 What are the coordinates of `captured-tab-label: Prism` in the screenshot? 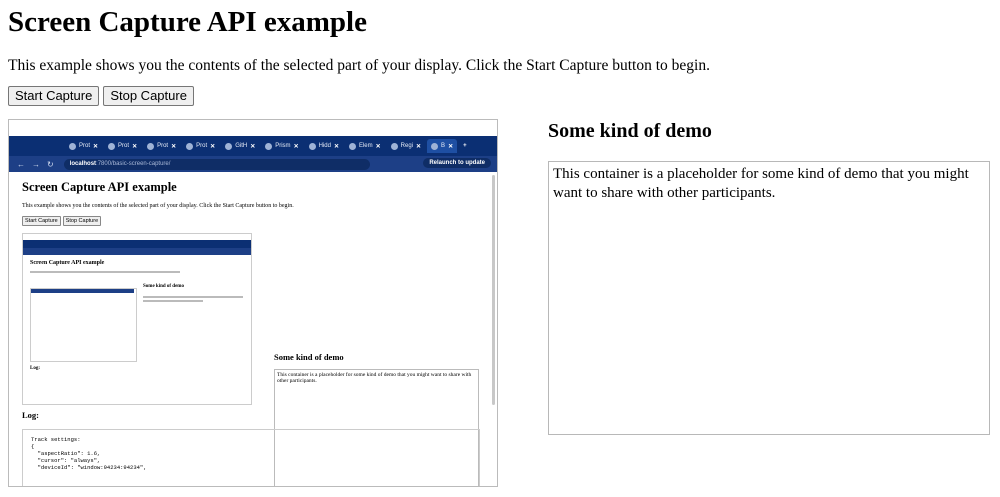 It's located at (283, 146).